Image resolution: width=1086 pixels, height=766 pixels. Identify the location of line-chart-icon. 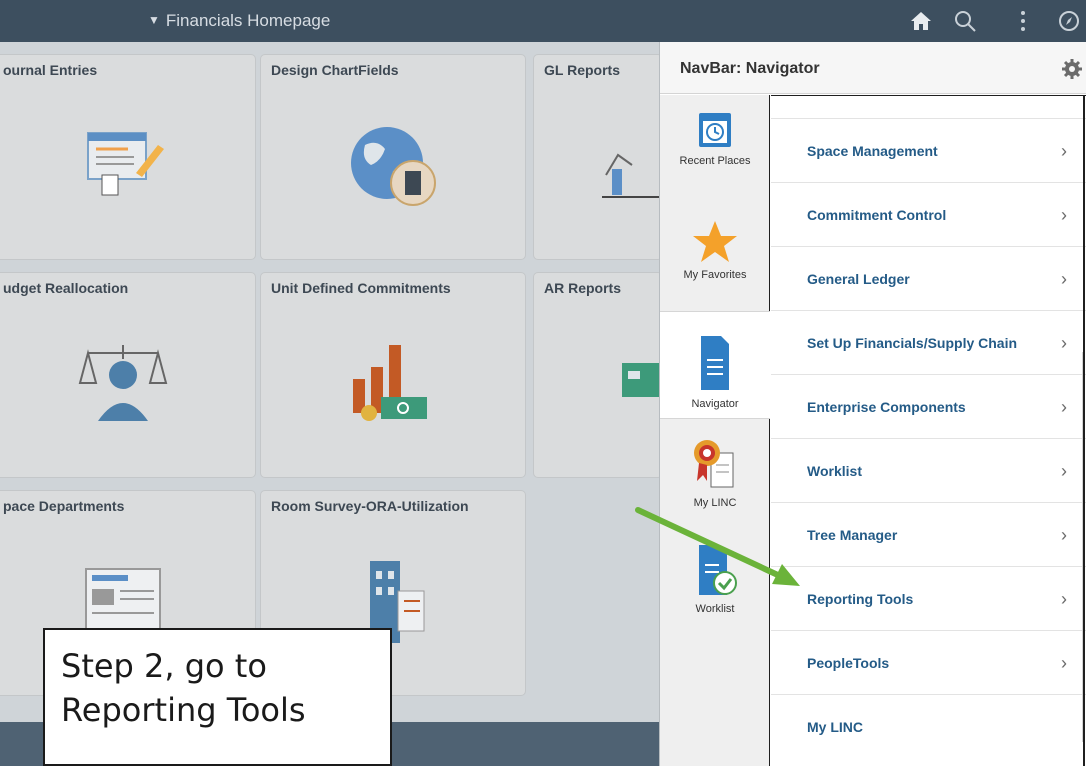
(632, 175).